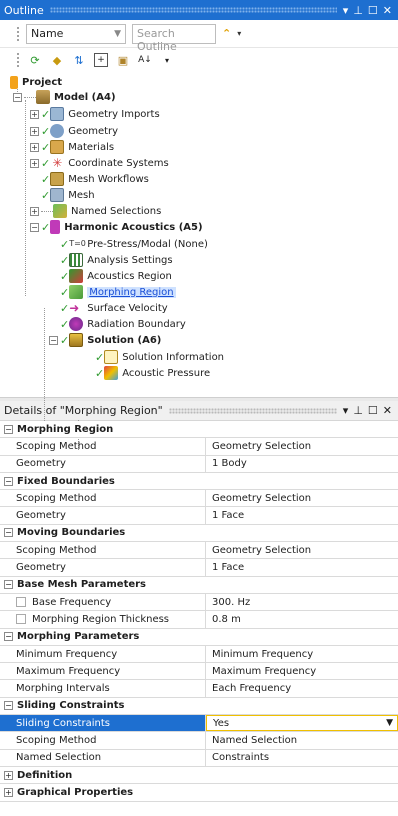 The width and height of the screenshot is (398, 816). Describe the element at coordinates (302, 602) in the screenshot. I see `property-value: 300. Hz` at that location.